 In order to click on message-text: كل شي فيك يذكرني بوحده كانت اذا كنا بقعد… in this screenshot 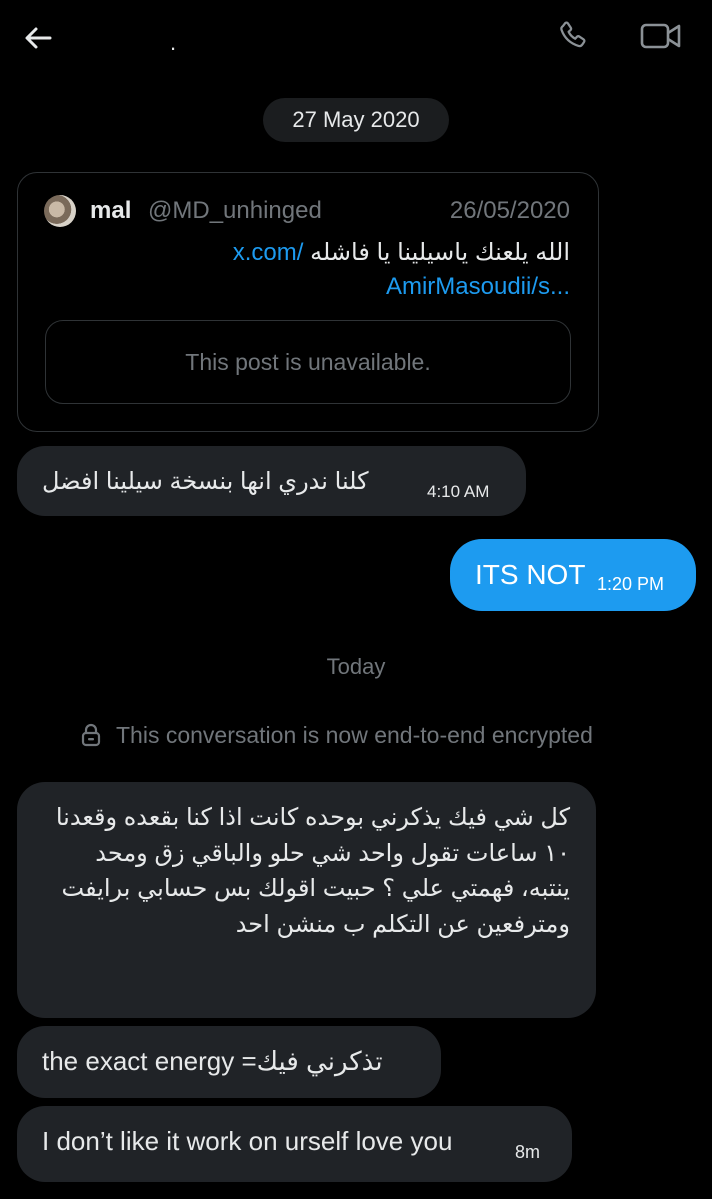, I will do `click(312, 871)`.